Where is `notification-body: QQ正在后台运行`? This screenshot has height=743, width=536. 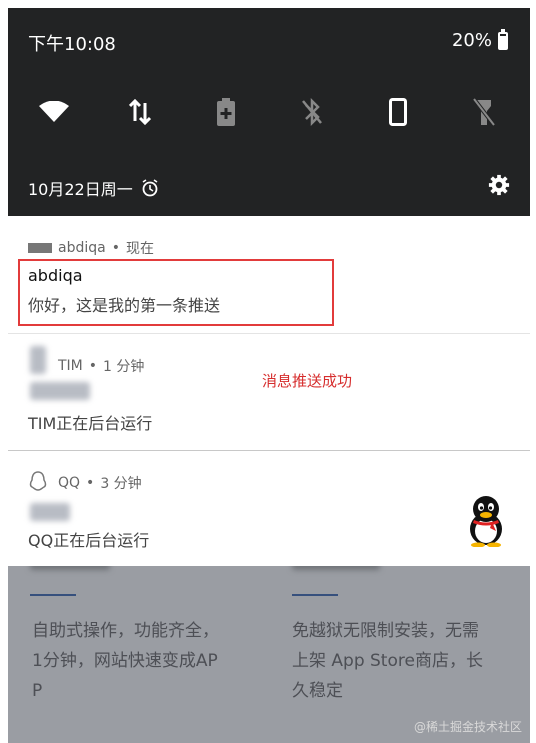 notification-body: QQ正在后台运行 is located at coordinates (89, 540).